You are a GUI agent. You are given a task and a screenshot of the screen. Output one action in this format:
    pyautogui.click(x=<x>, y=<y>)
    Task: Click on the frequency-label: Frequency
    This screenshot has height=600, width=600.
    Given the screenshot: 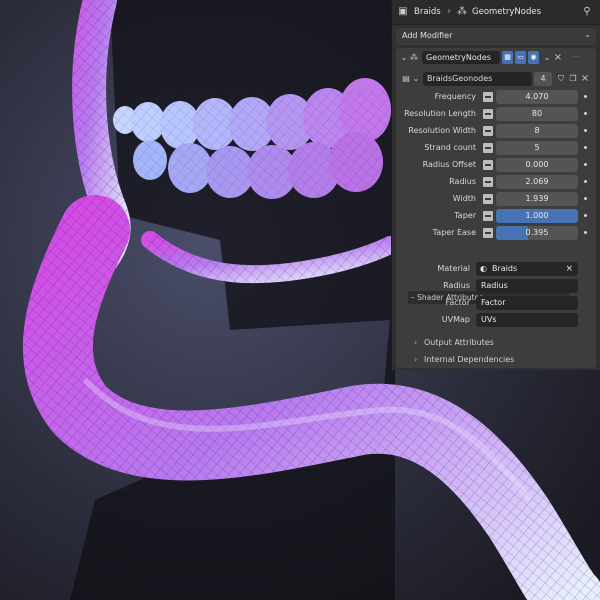 What is the action you would take?
    pyautogui.click(x=455, y=96)
    